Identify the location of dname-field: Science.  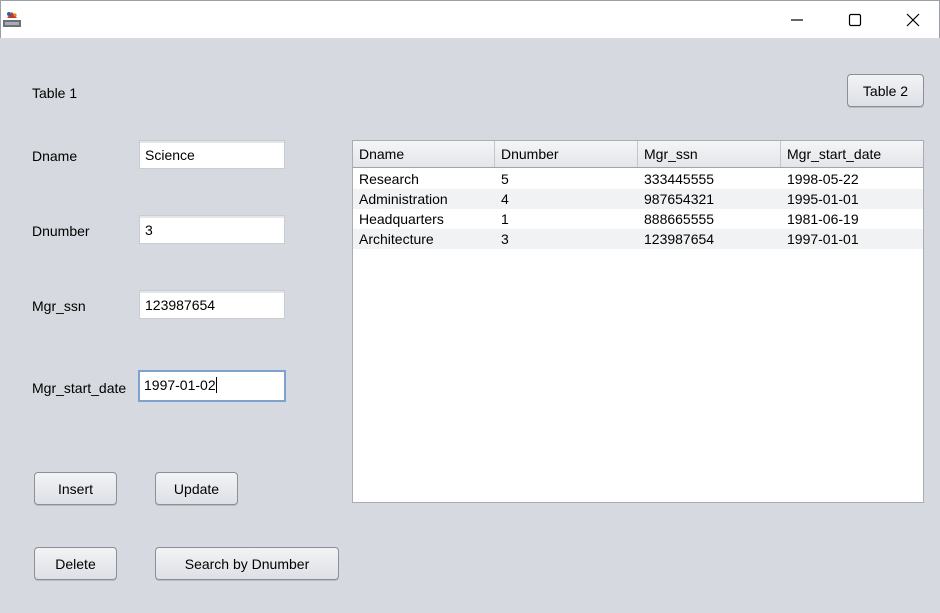
(212, 154).